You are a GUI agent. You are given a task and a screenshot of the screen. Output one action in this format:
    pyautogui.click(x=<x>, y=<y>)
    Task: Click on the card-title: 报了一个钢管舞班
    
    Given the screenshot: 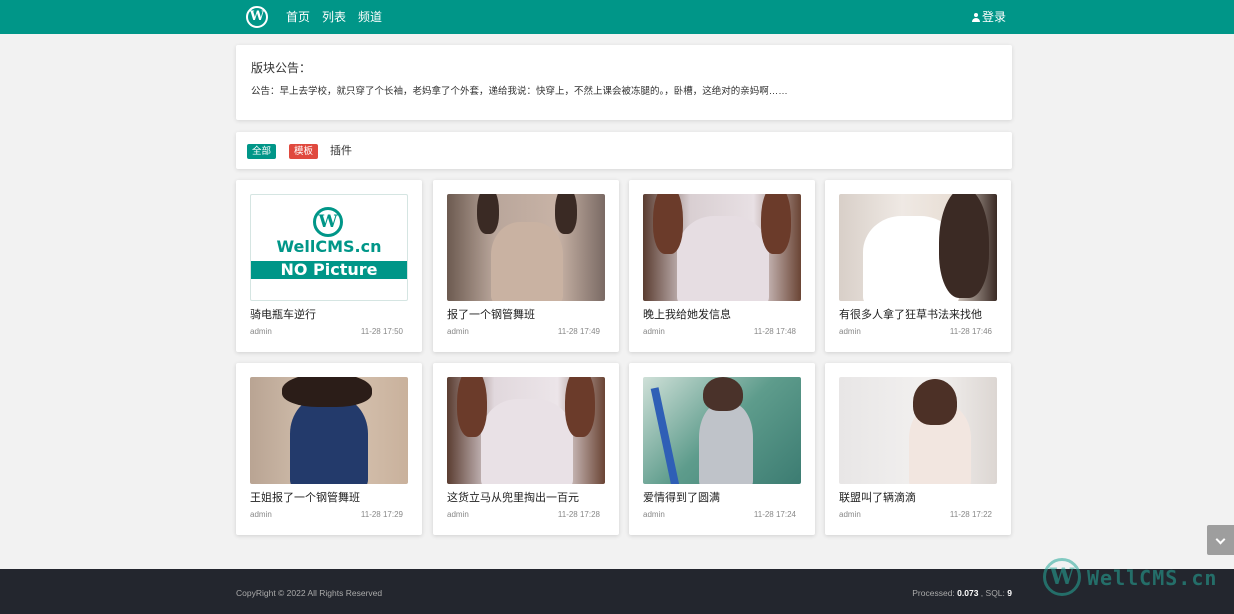 What is the action you would take?
    pyautogui.click(x=491, y=314)
    